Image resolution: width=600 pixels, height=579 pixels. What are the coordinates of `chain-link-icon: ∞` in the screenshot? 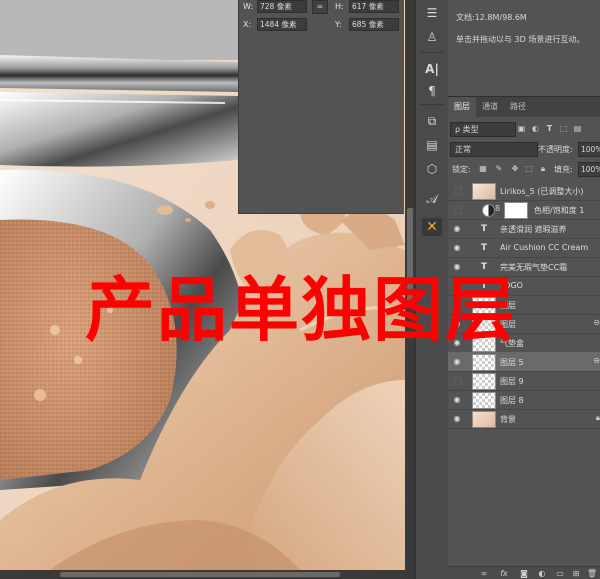 It's located at (320, 7).